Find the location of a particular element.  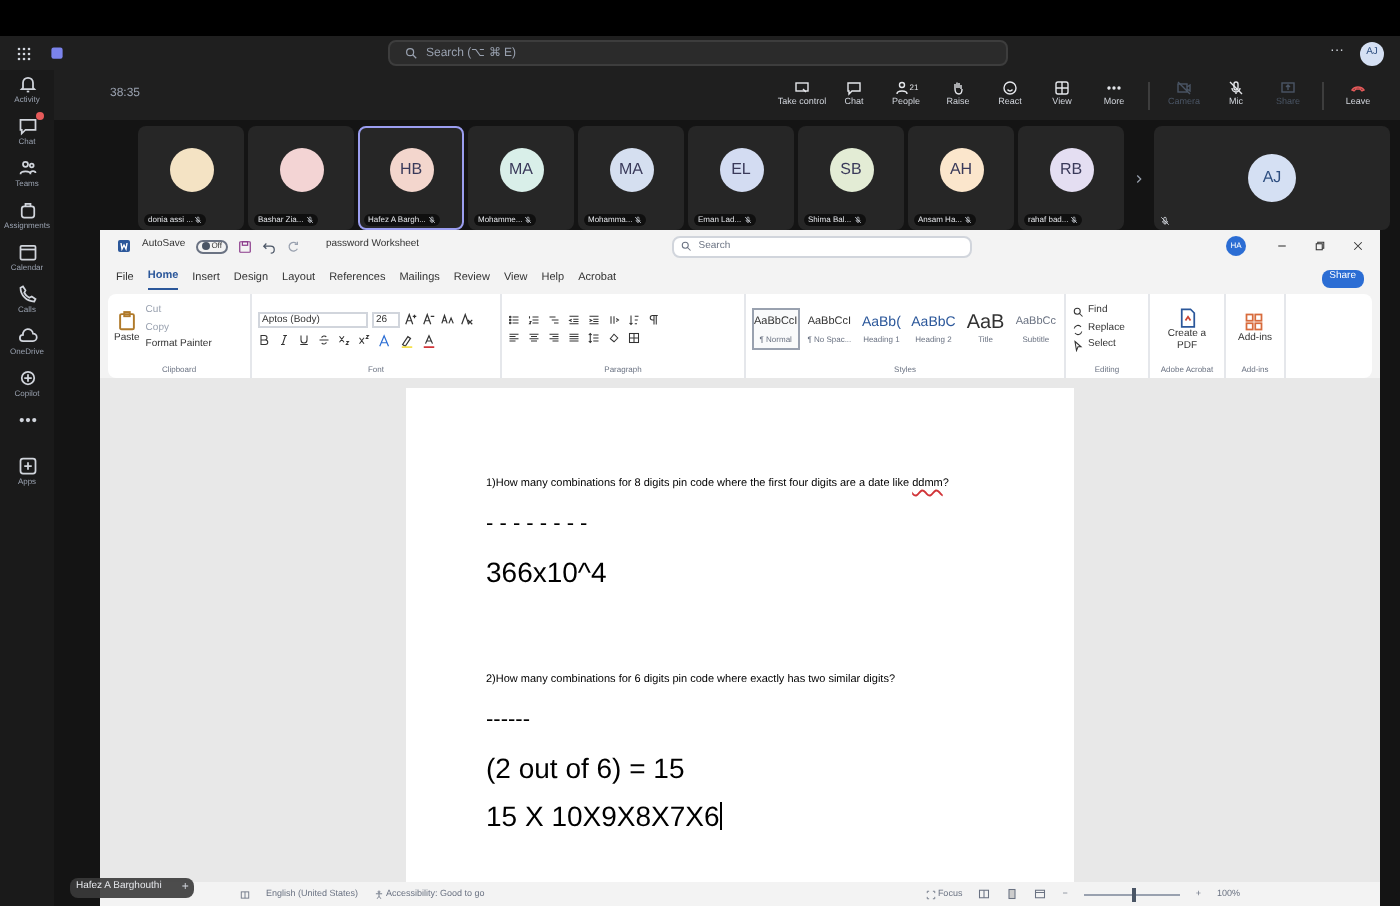

calendar-icon is located at coordinates (27, 252).